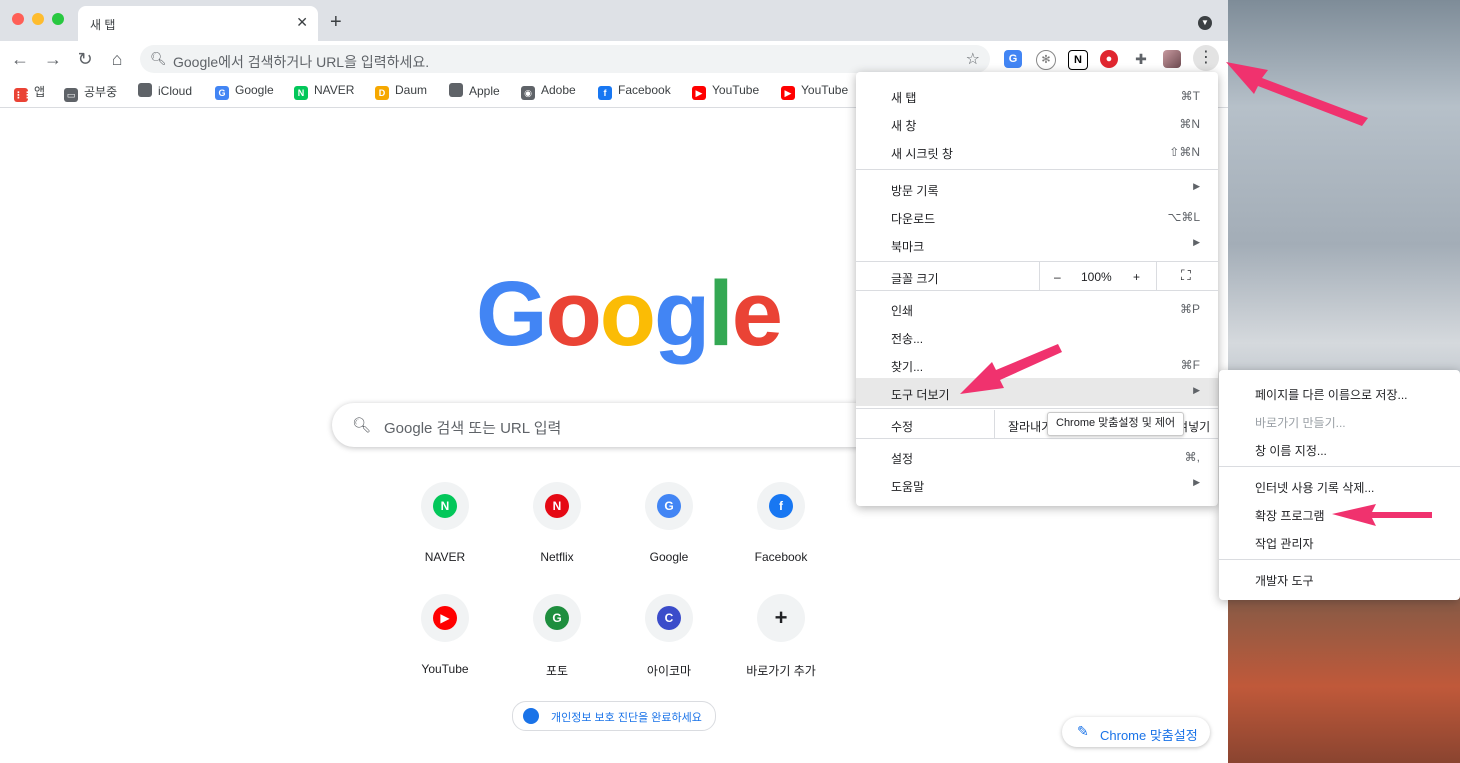 The width and height of the screenshot is (1460, 763). Describe the element at coordinates (612, 425) in the screenshot. I see `google-search-box: 🔍︎ Google 검색 또는 URL 입력` at that location.